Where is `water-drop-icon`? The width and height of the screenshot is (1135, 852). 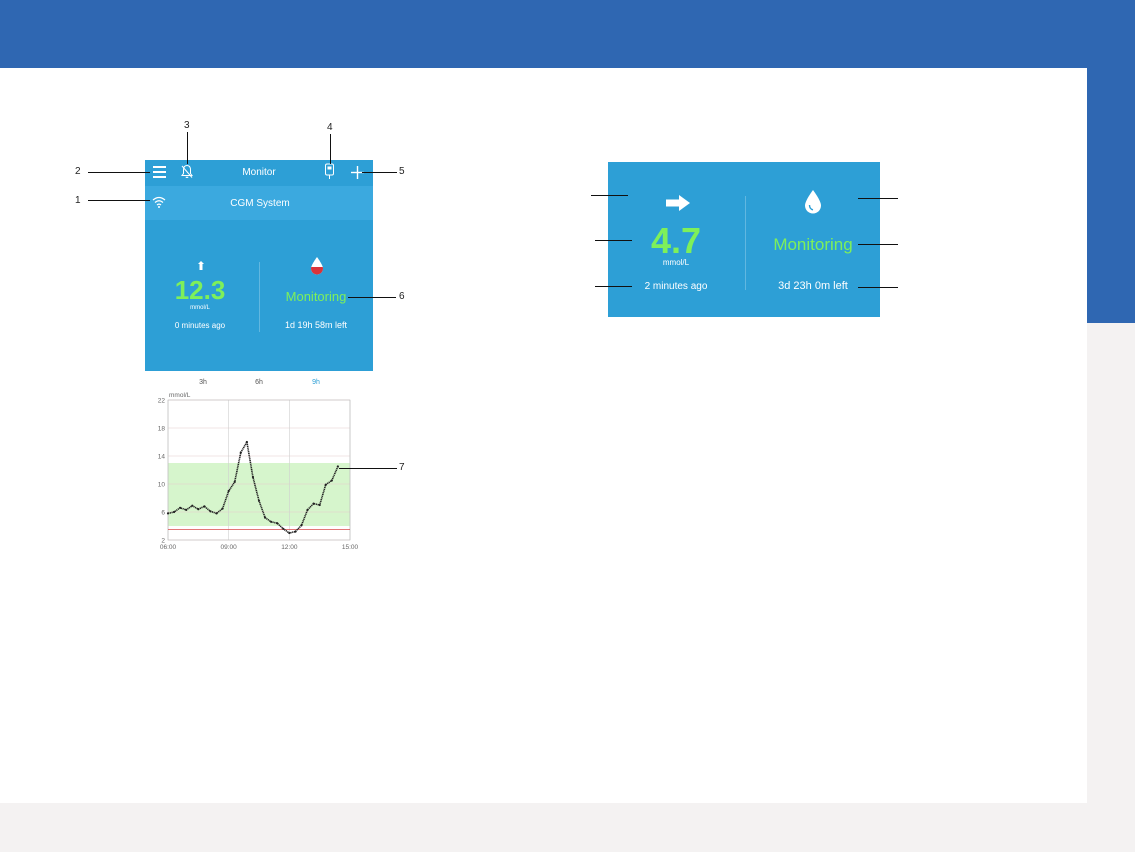
water-drop-icon is located at coordinates (813, 202).